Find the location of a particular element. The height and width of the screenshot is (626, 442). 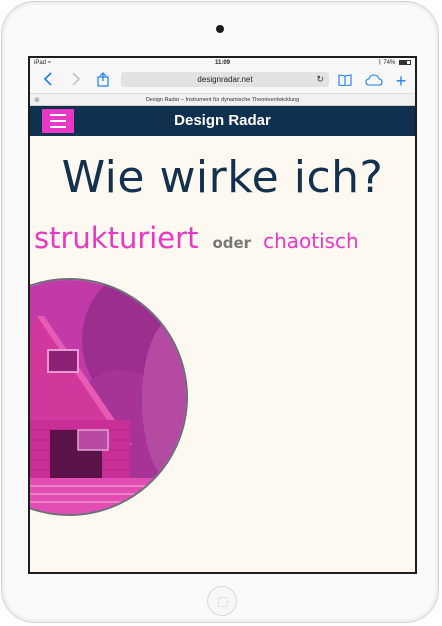

site-header: Design Radar is located at coordinates (222, 121).